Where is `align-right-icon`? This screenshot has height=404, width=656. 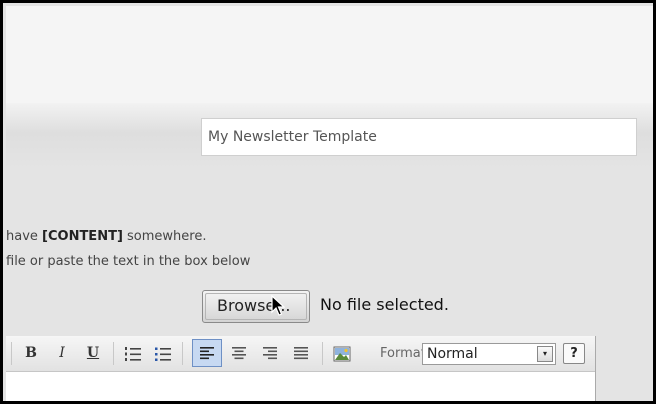 align-right-icon is located at coordinates (270, 353).